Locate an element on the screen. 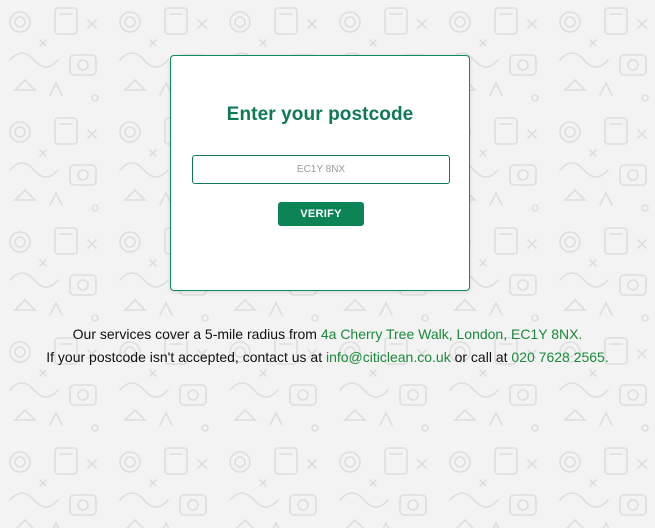 This screenshot has width=655, height=528. call-text: or call at is located at coordinates (481, 357).